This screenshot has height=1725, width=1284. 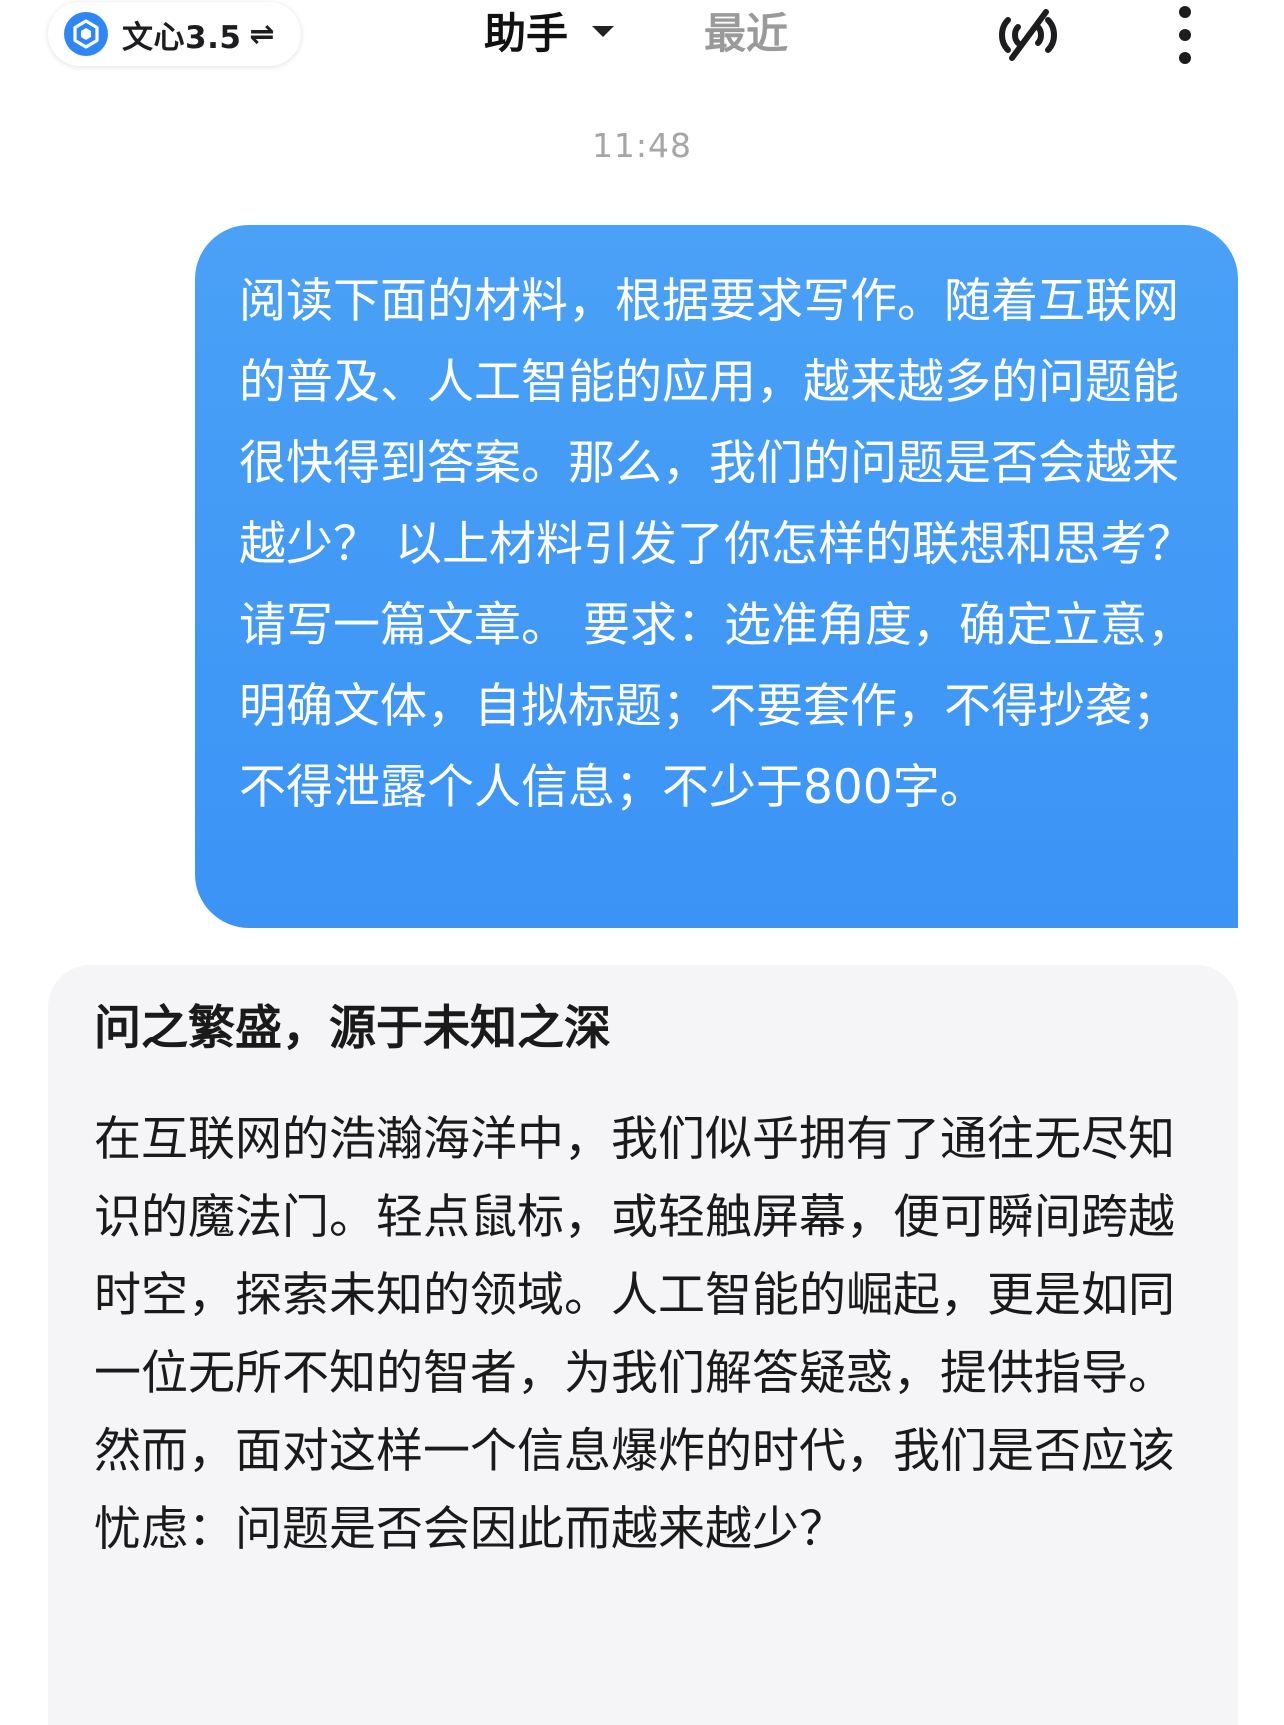 I want to click on more-vertical-icon, so click(x=1185, y=12).